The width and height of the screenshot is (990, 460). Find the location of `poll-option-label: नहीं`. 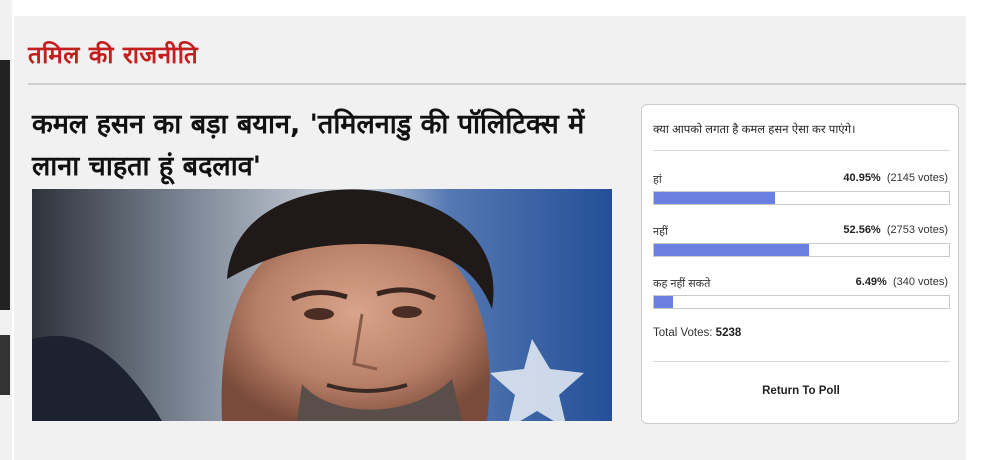

poll-option-label: नहीं is located at coordinates (660, 232).